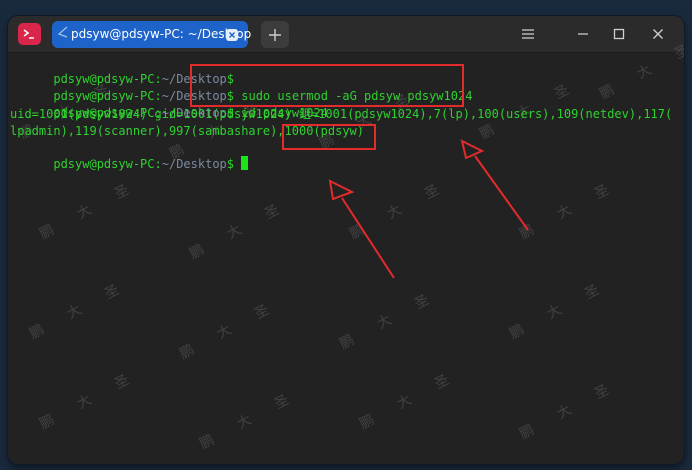 The image size is (692, 470). I want to click on annotation-arrows, so click(428, 209).